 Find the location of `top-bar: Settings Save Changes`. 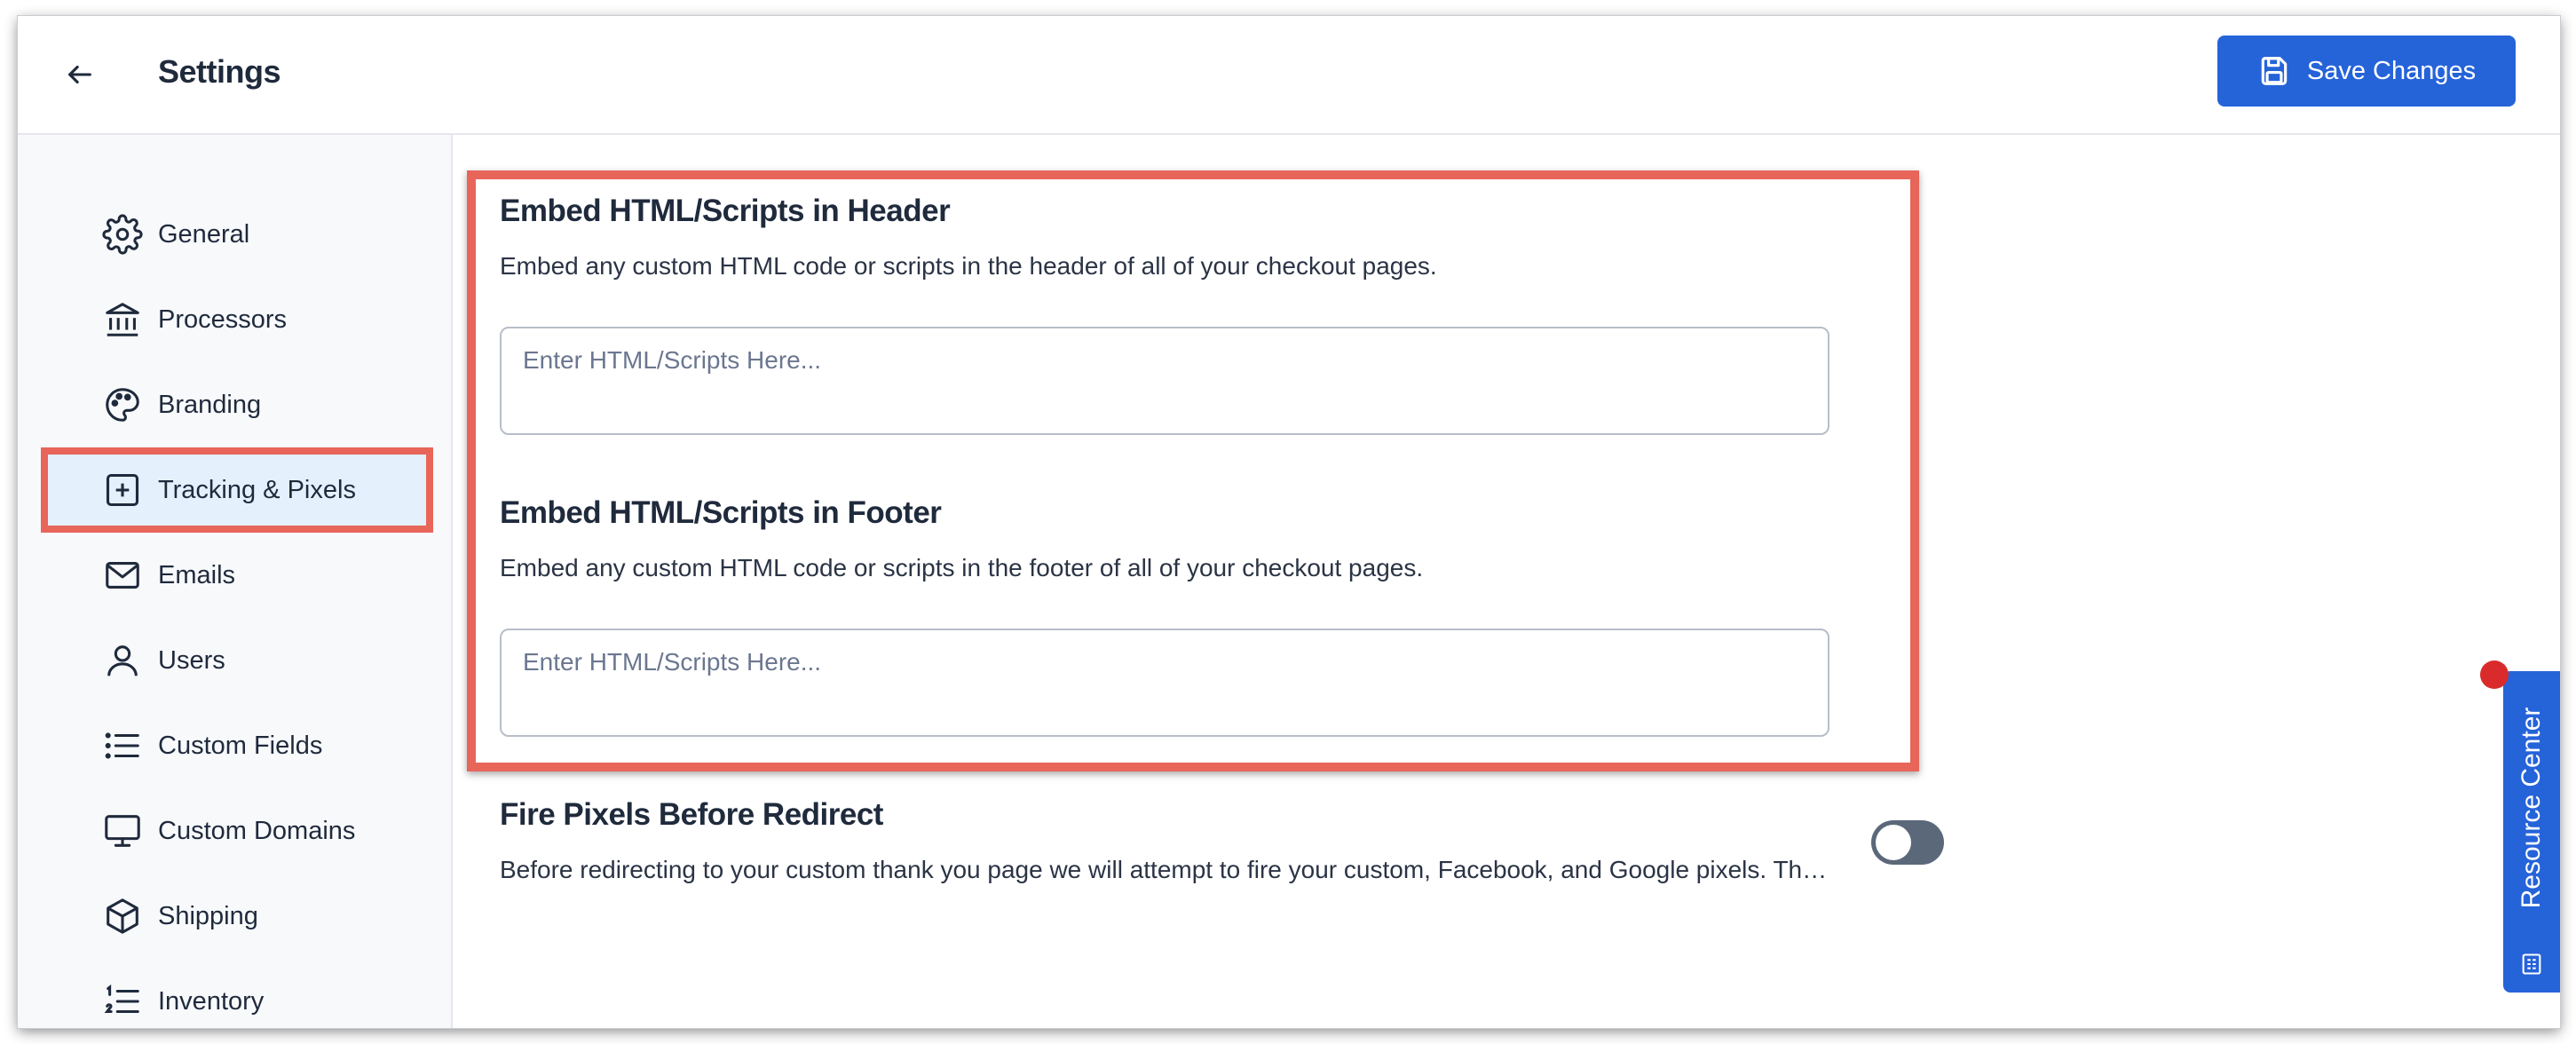

top-bar: Settings Save Changes is located at coordinates (1289, 75).